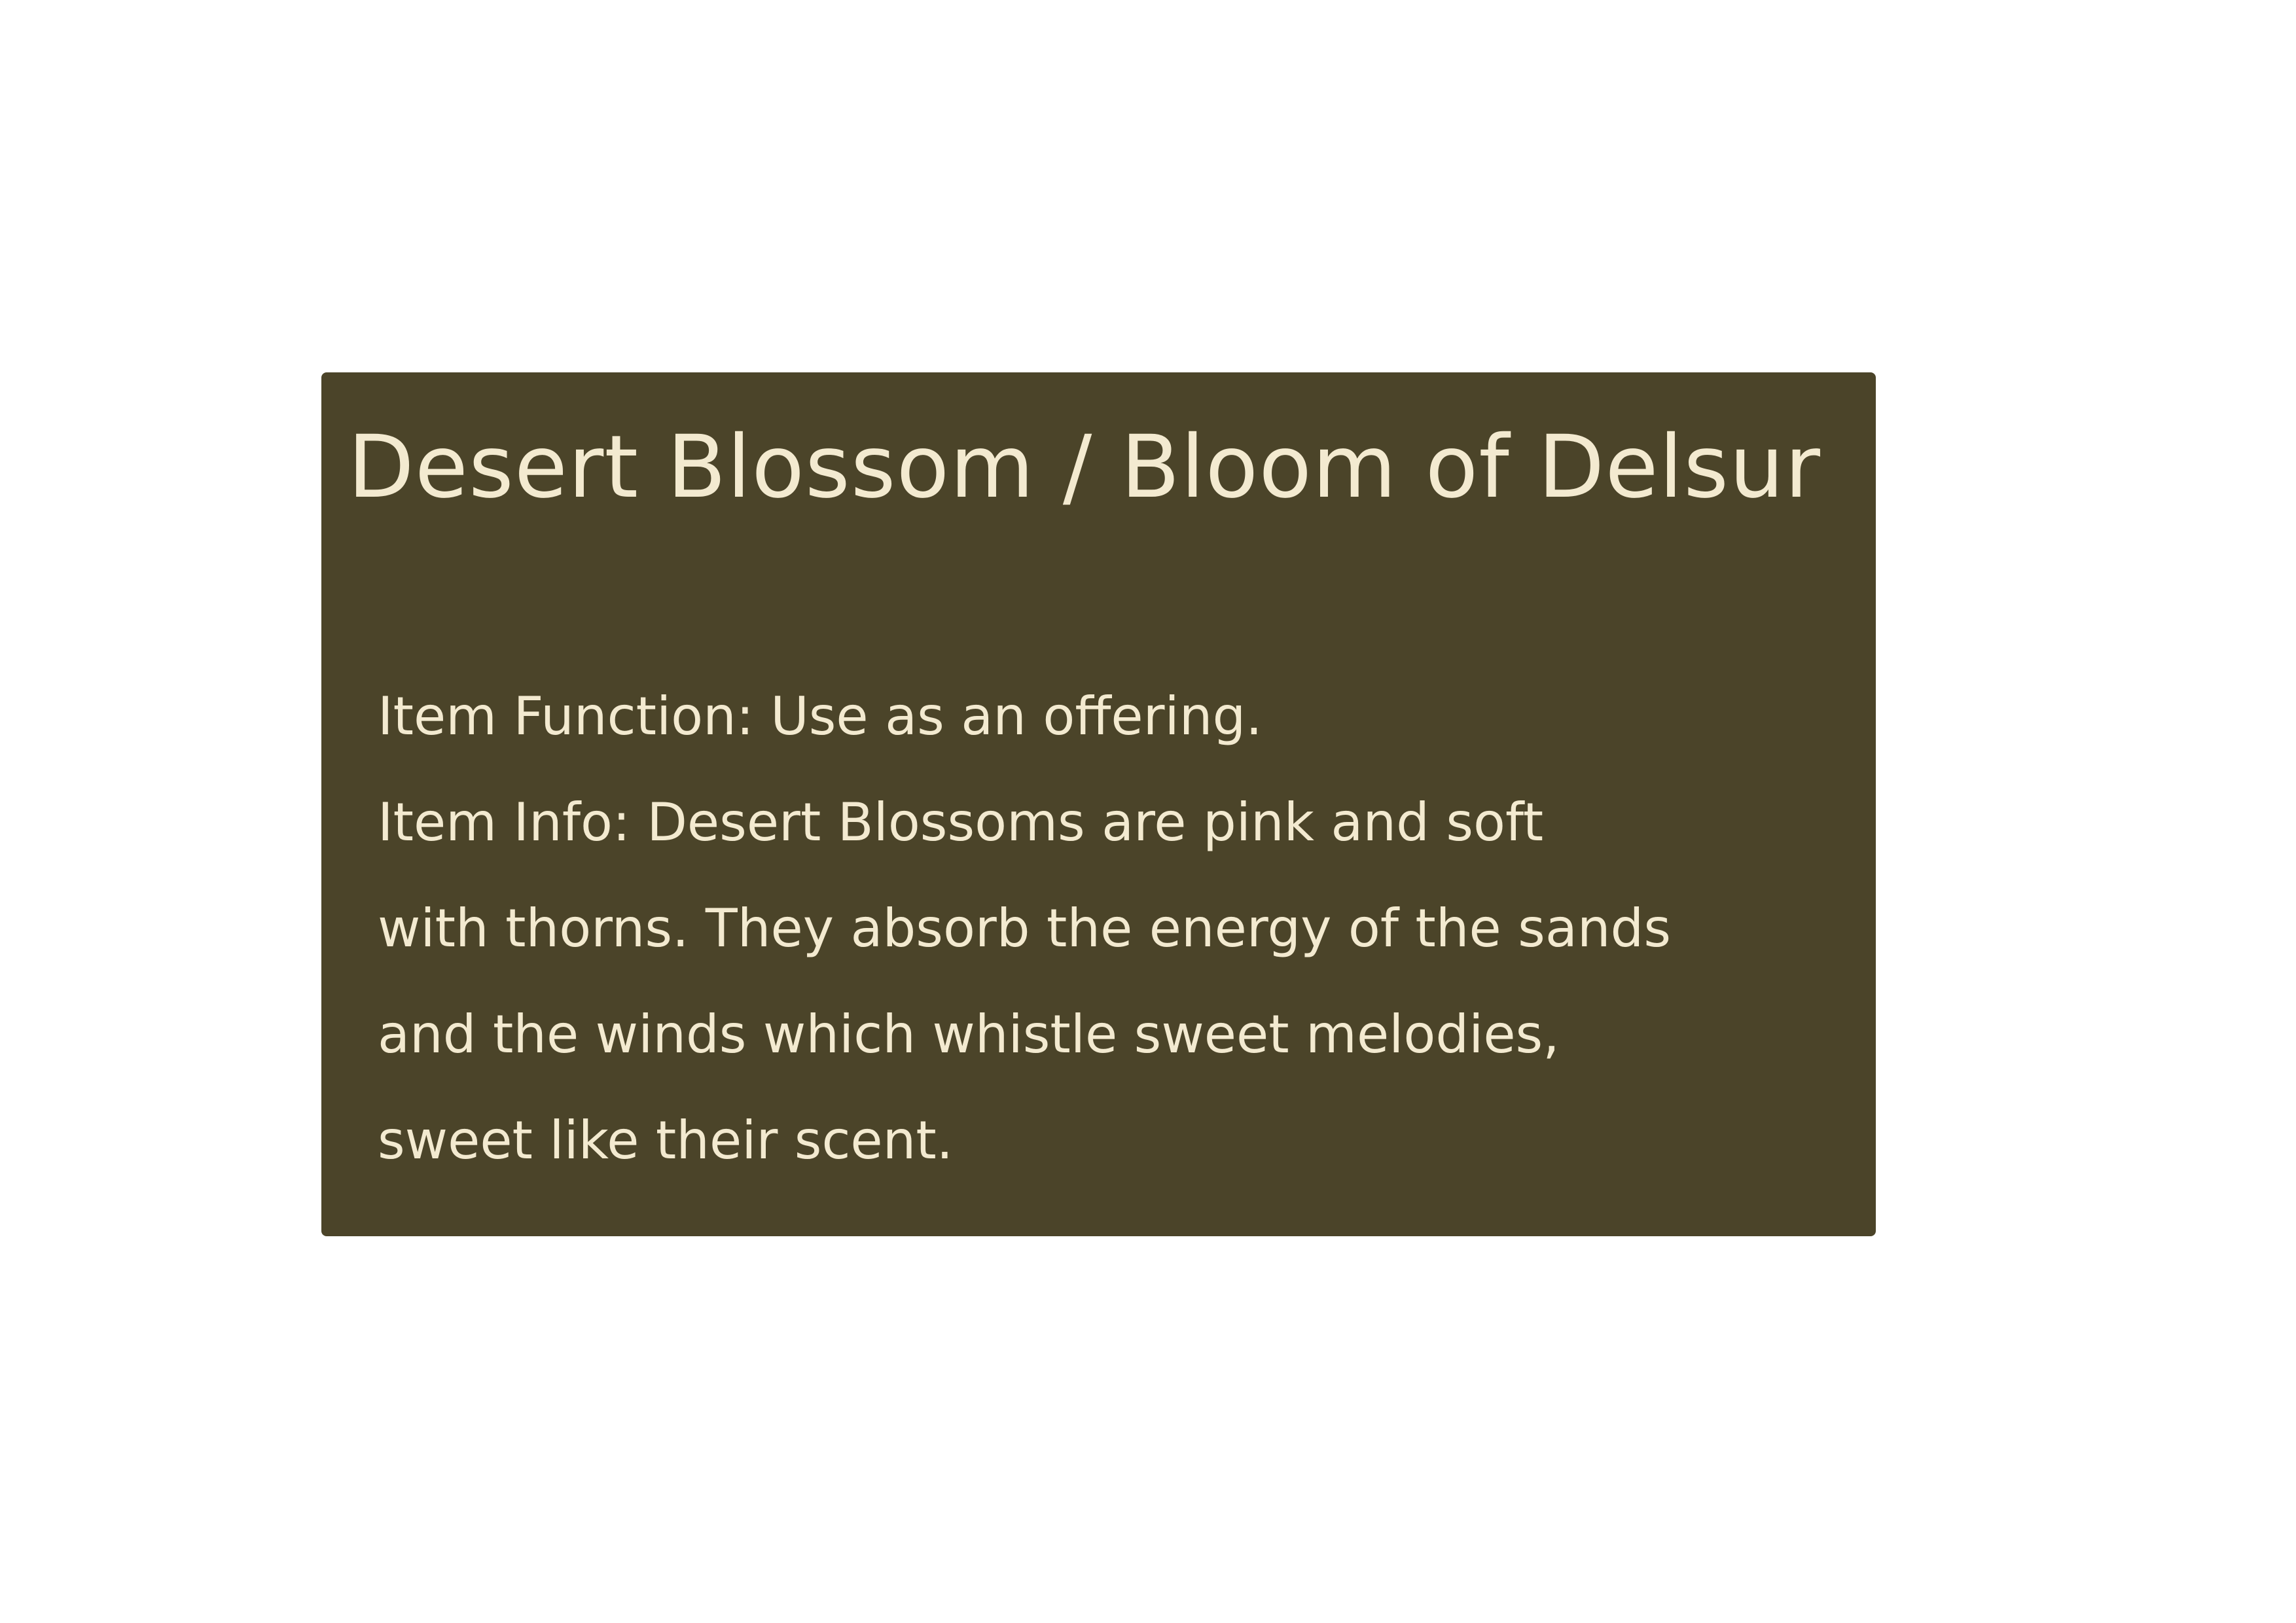  What do you see at coordinates (1084, 467) in the screenshot?
I see `item-title: Desert Blossom / Bloom of Delsur` at bounding box center [1084, 467].